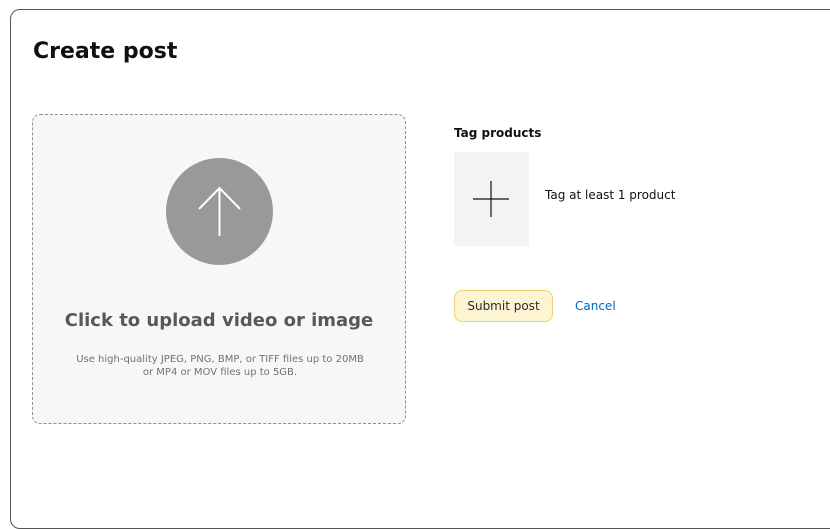  I want to click on page-title: Create post, so click(105, 51).